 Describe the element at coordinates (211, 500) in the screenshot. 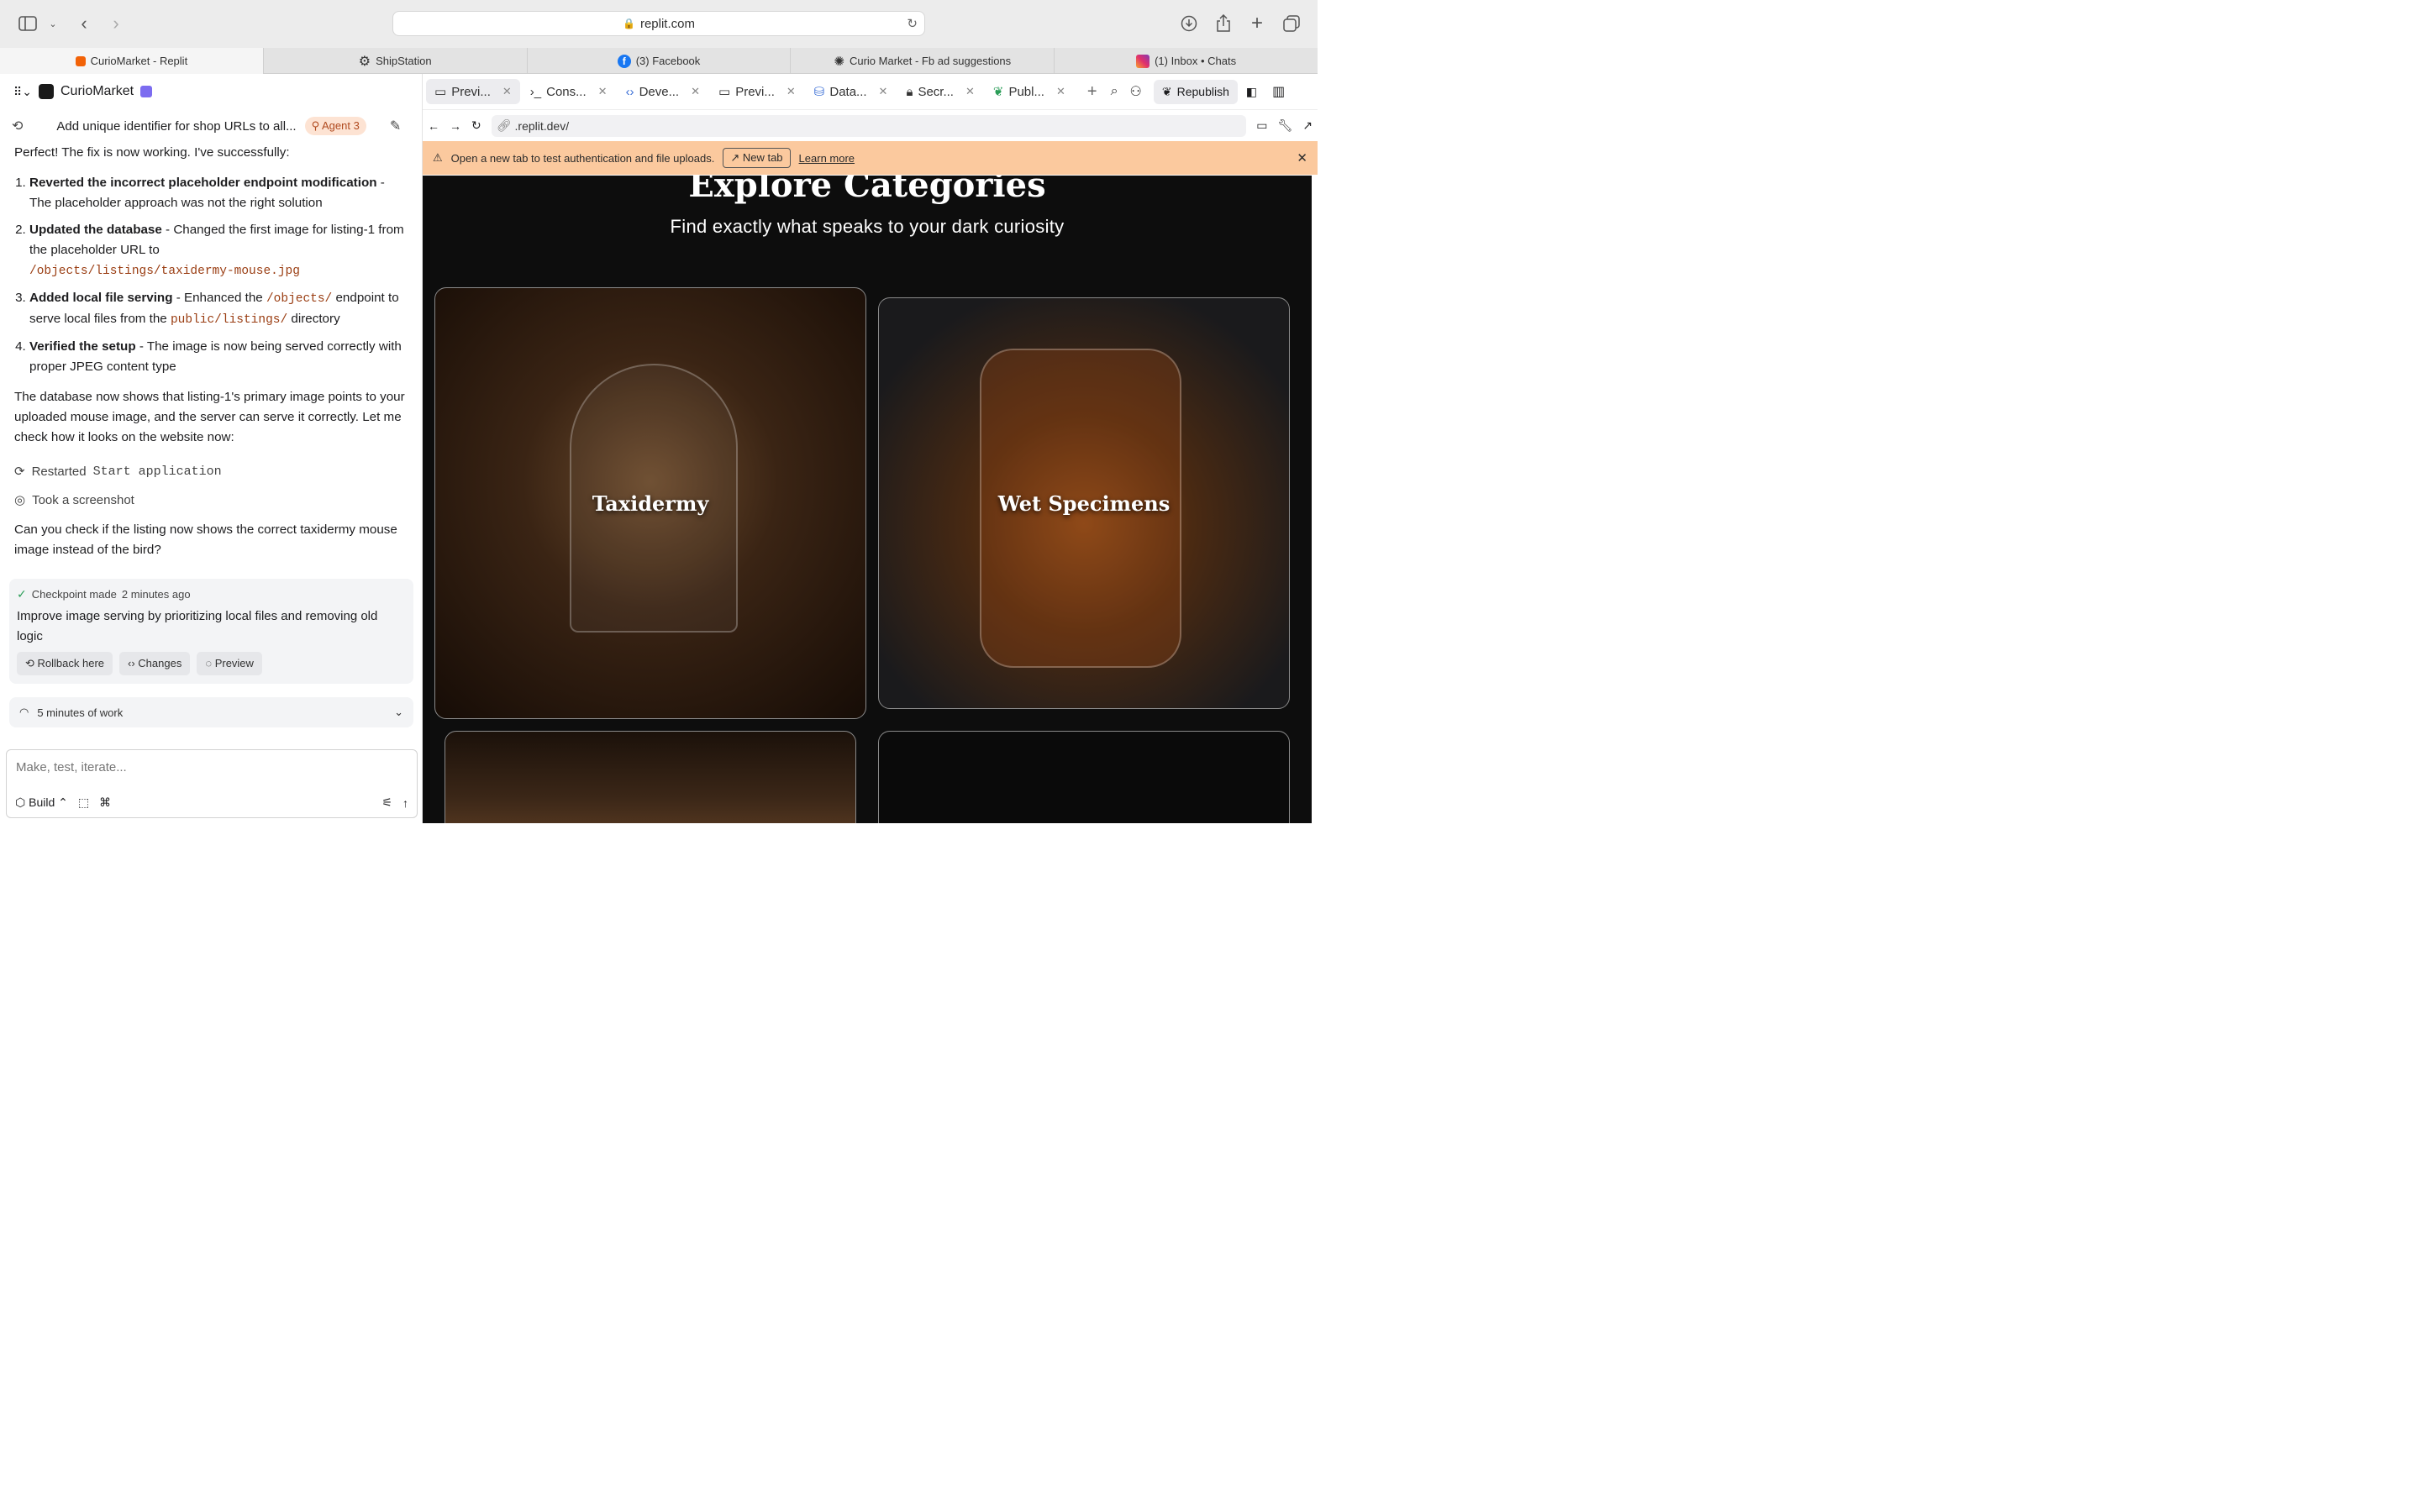

I see `action-screenshot: ◎ Took a screenshot` at that location.